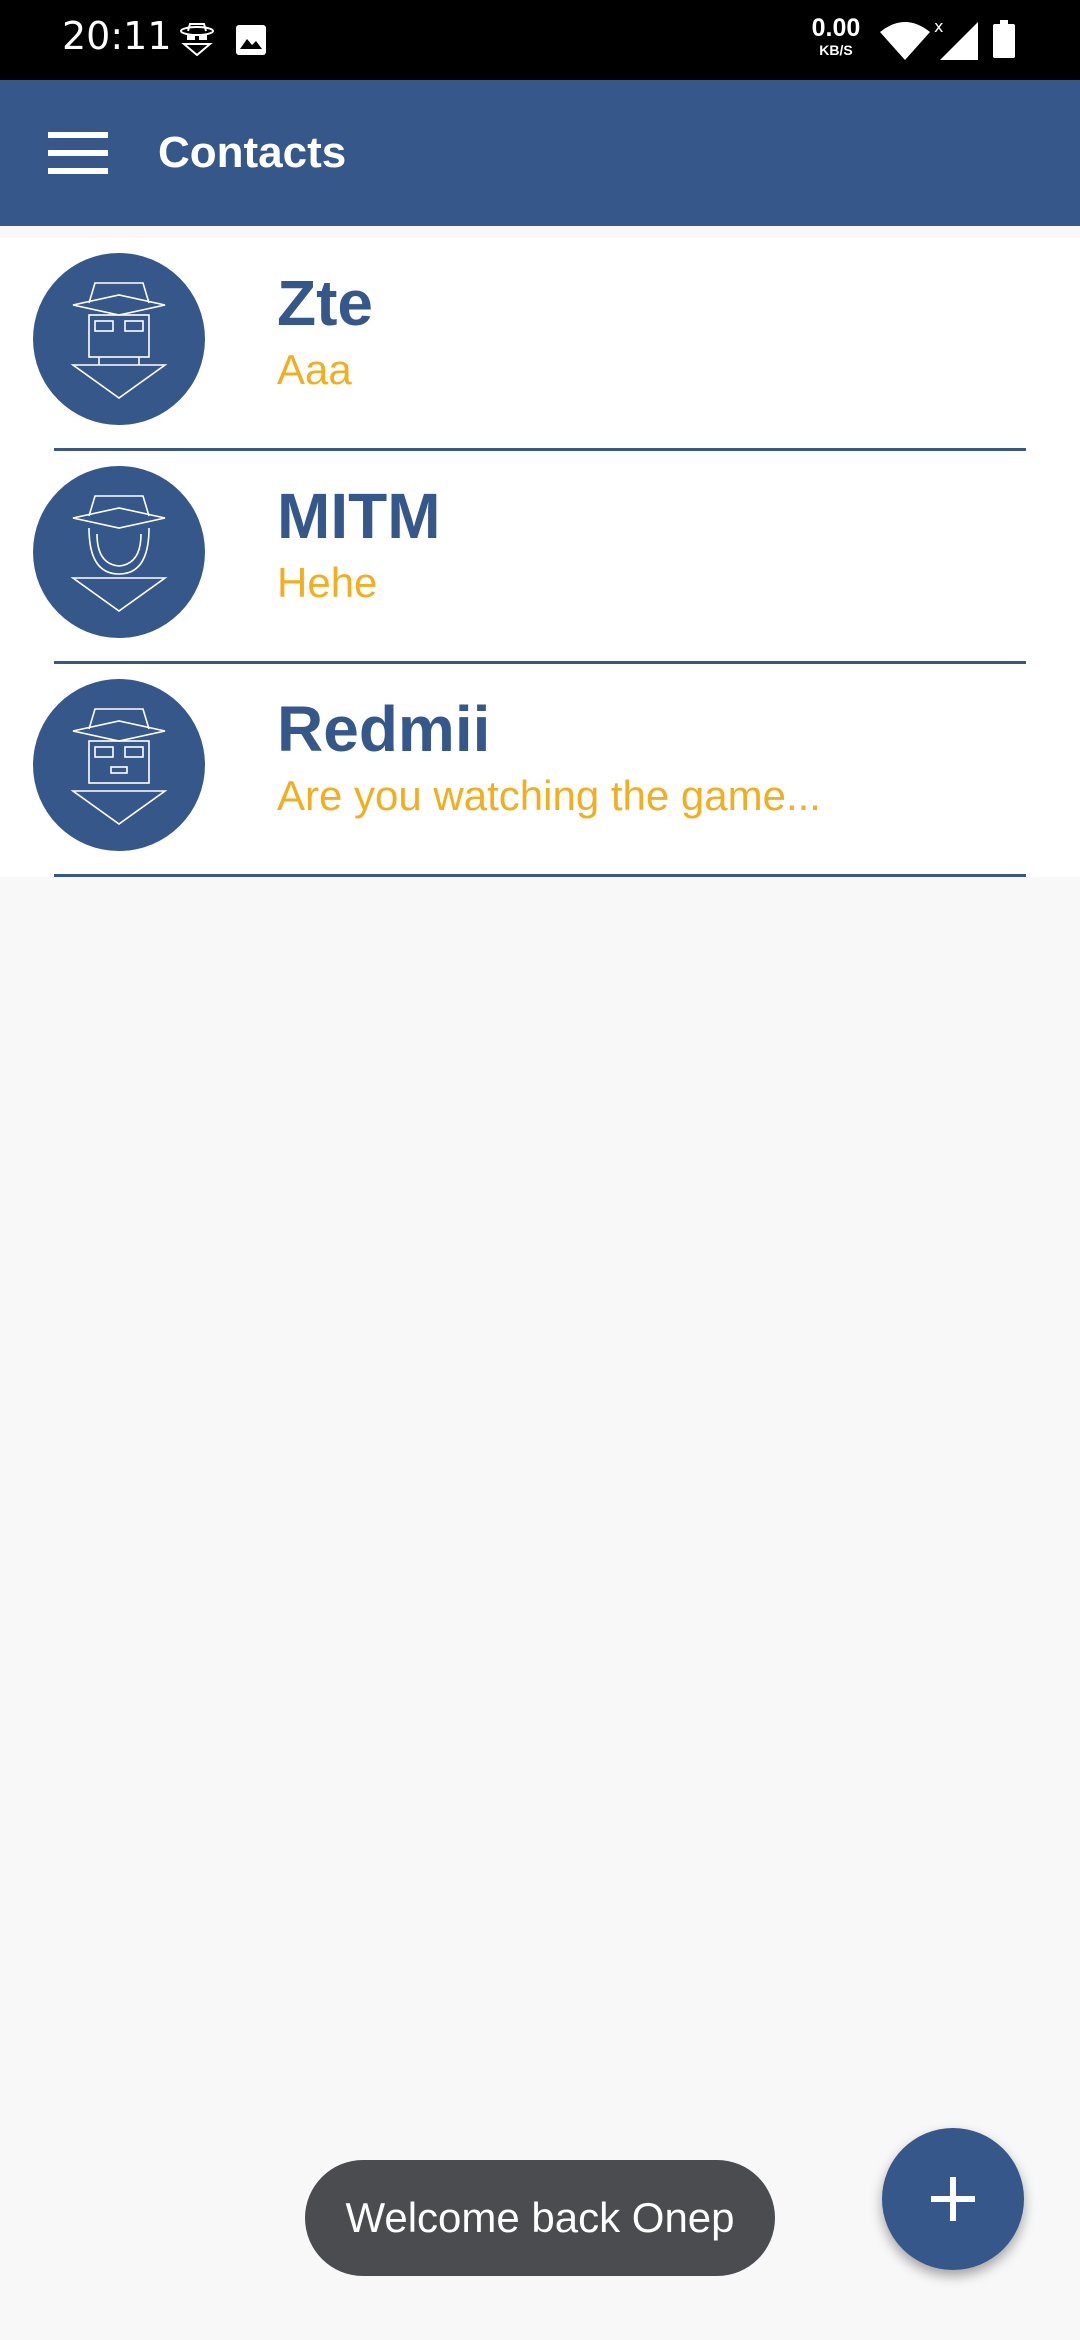  Describe the element at coordinates (938, 27) in the screenshot. I see `svg-text: x` at that location.